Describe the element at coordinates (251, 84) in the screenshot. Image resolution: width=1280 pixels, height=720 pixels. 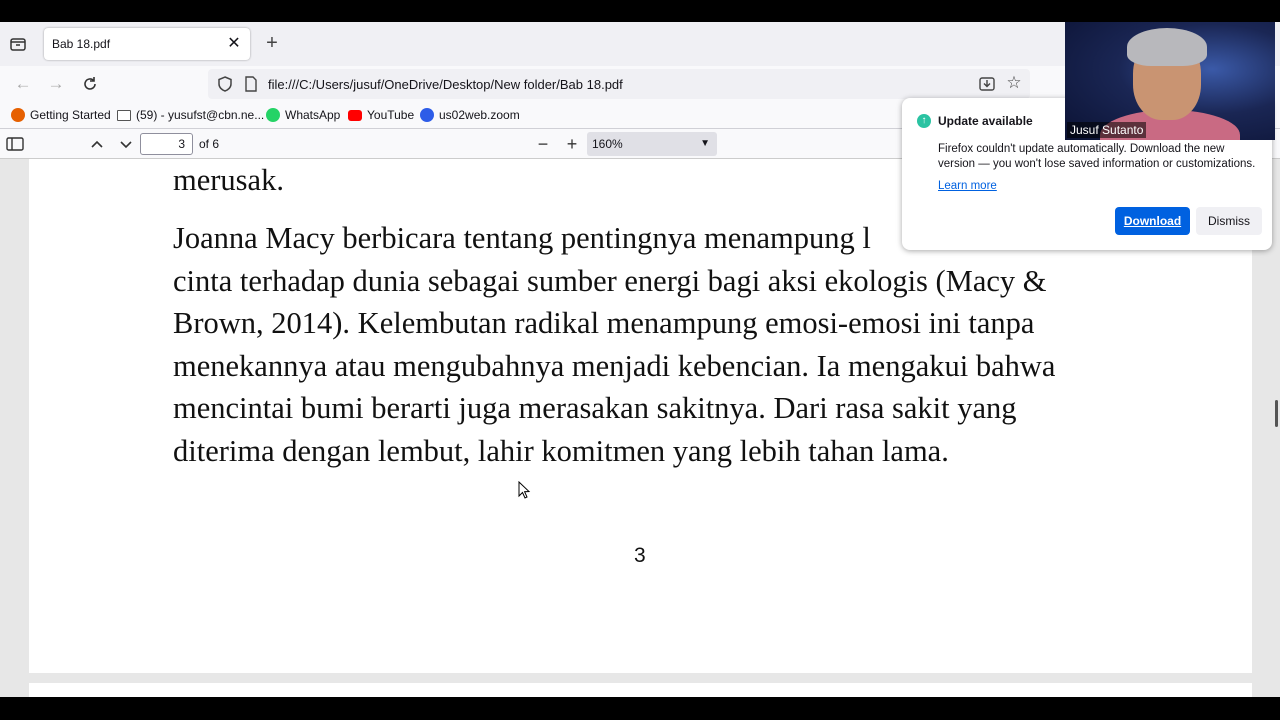
I see `page-info-icon` at that location.